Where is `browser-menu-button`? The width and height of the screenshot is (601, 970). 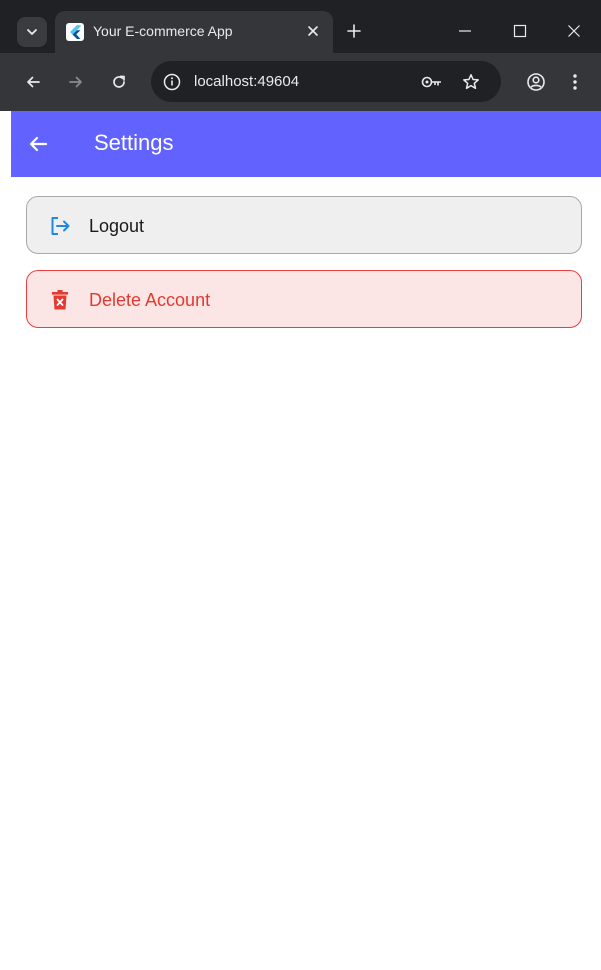
browser-menu-button is located at coordinates (575, 82).